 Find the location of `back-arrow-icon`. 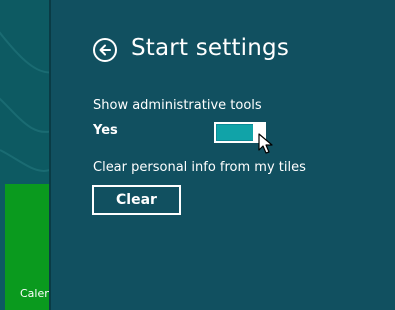

back-arrow-icon is located at coordinates (105, 50).